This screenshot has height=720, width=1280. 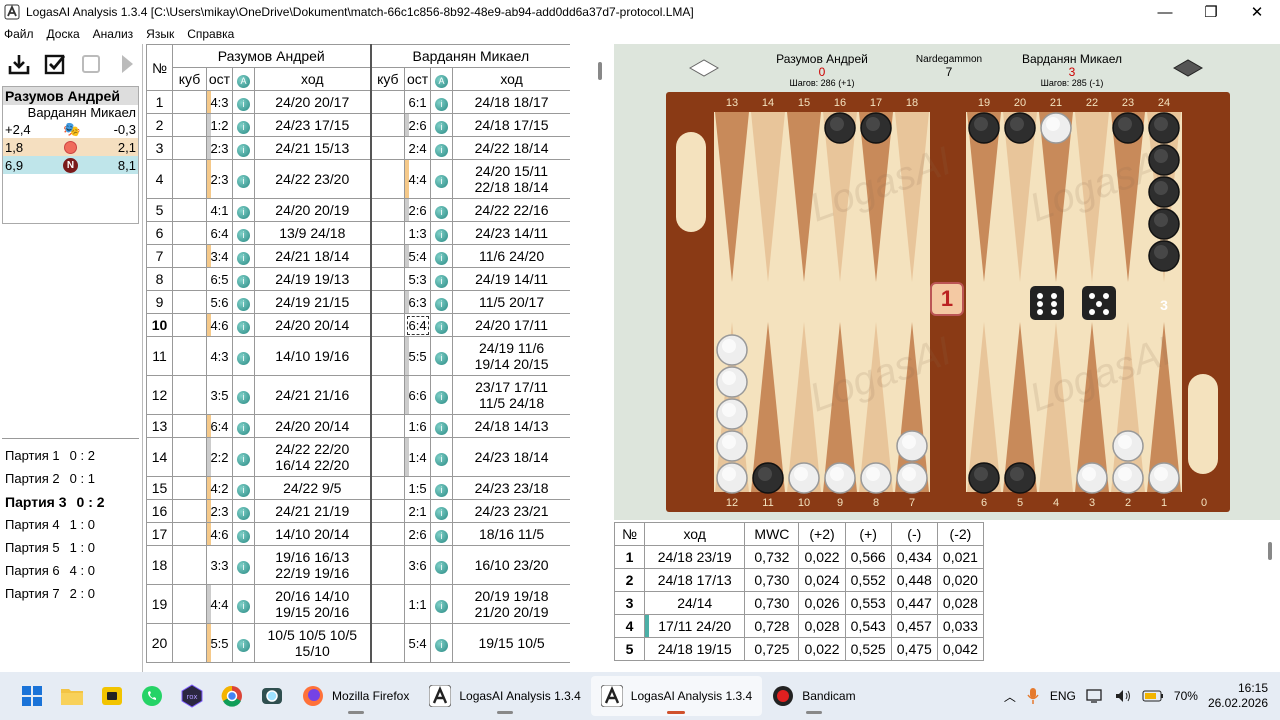 I want to click on menu-language: Язык, so click(x=160, y=34).